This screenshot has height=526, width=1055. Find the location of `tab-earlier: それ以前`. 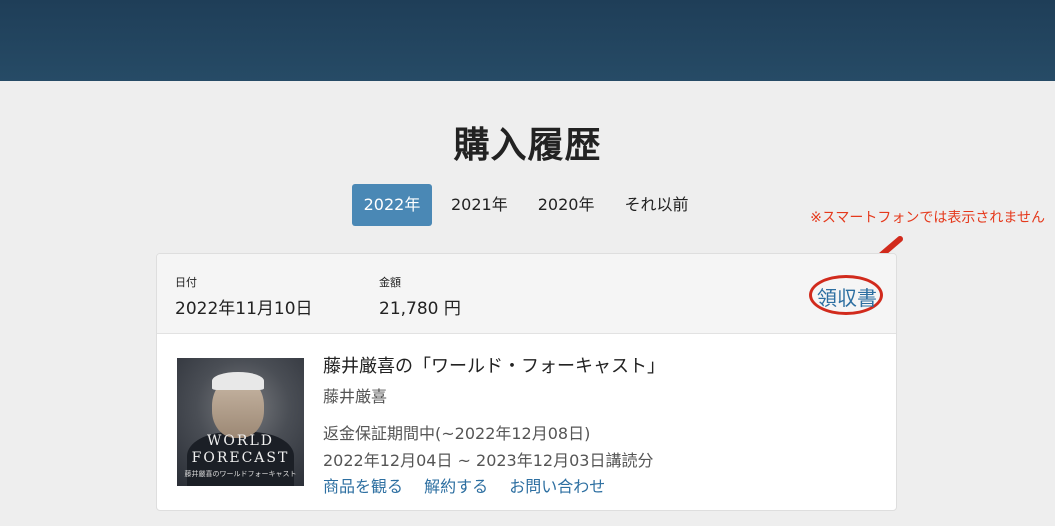

tab-earlier: それ以前 is located at coordinates (656, 205).